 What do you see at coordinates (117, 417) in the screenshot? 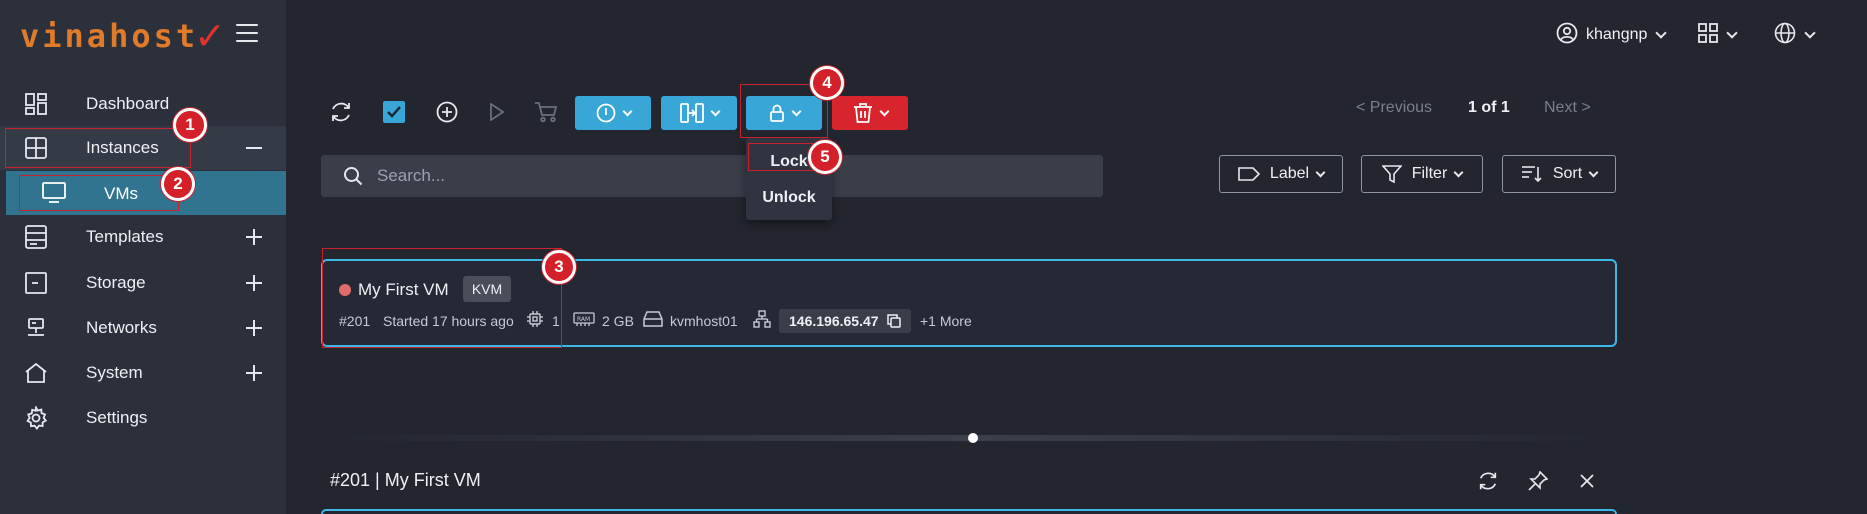
I see `sidebar-item-label: Settings` at bounding box center [117, 417].